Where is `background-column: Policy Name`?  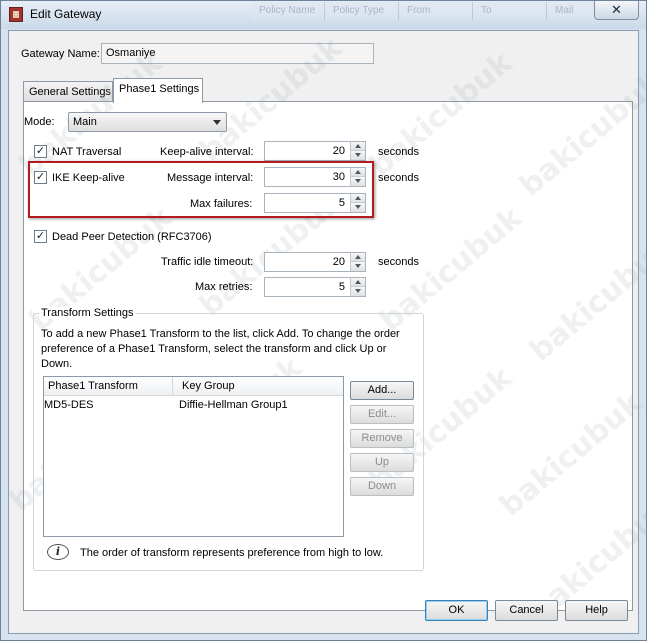
background-column: Policy Name is located at coordinates (288, 11).